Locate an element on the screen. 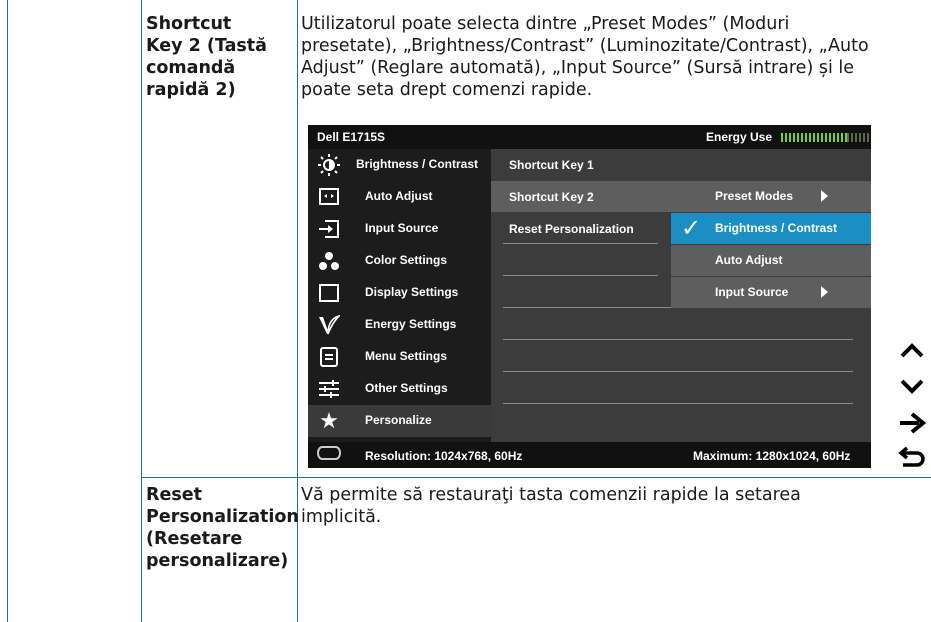 This screenshot has height=622, width=931. submenu-label: Input Source is located at coordinates (752, 292).